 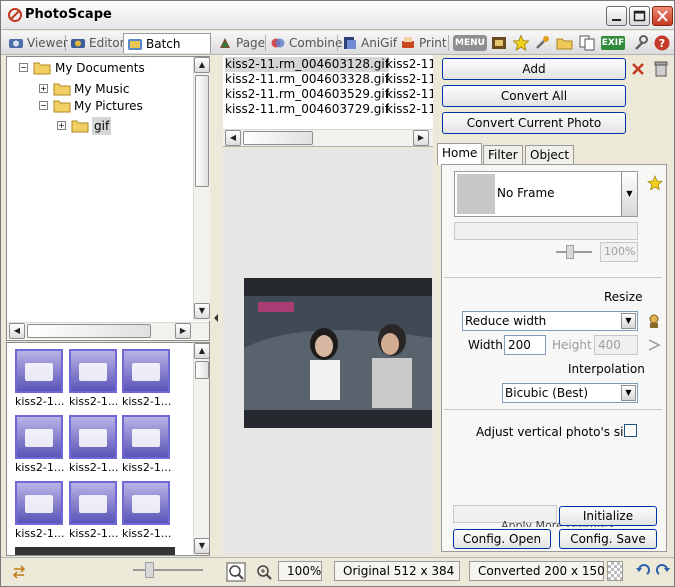 What do you see at coordinates (470, 43) in the screenshot?
I see `menu-button: MENU` at bounding box center [470, 43].